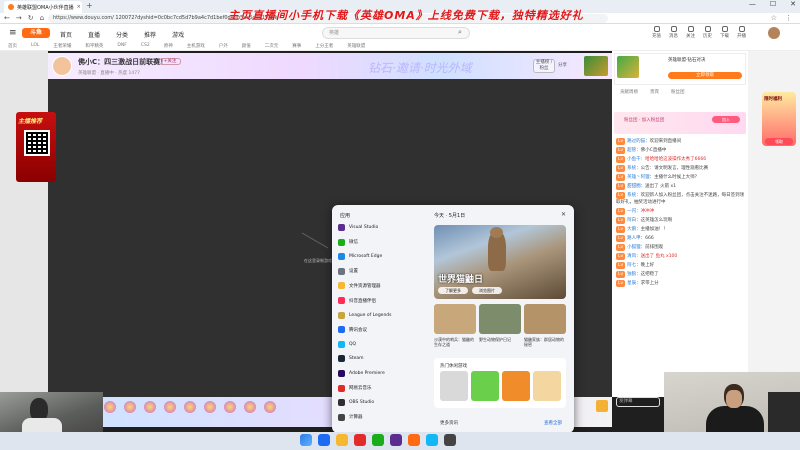 This screenshot has height=450, width=800. I want to click on download-button: 下载, so click(724, 32).